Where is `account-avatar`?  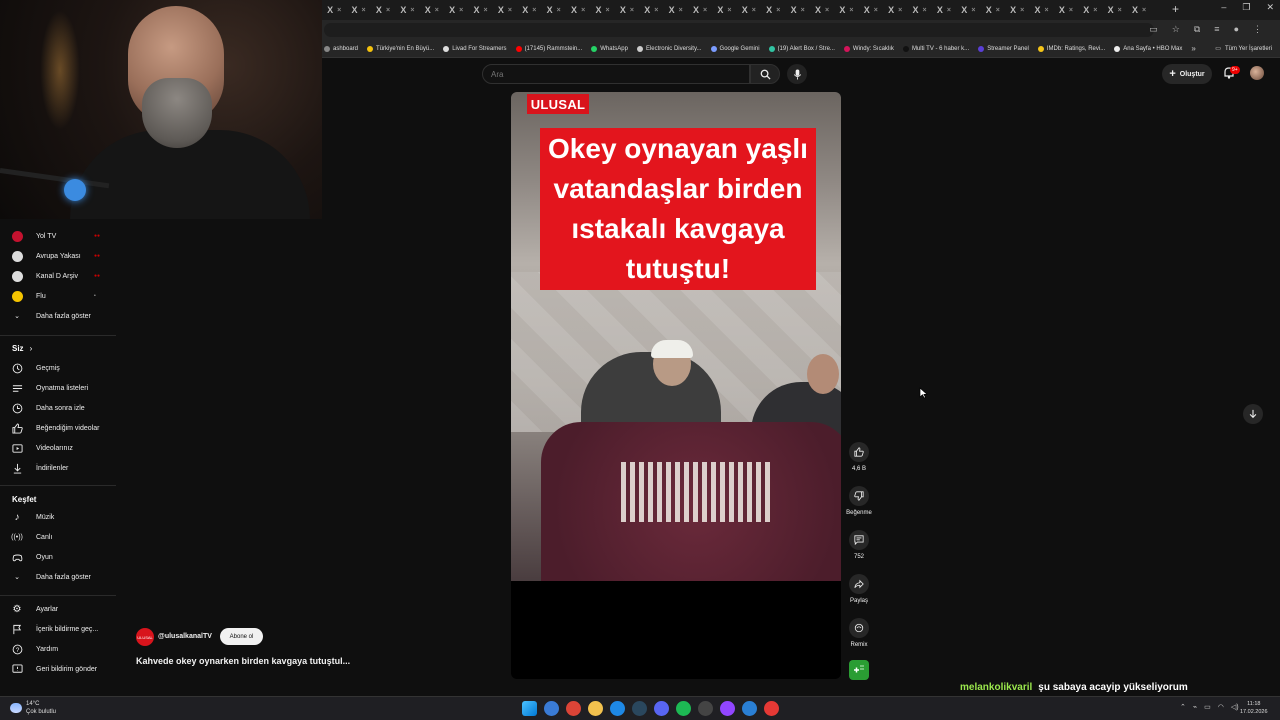
account-avatar is located at coordinates (1257, 73).